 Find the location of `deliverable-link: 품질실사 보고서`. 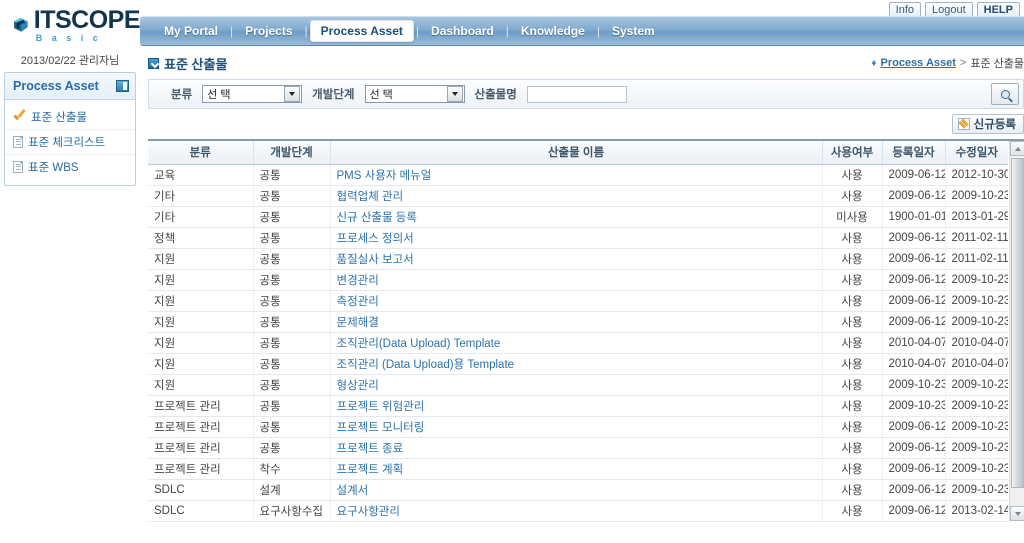

deliverable-link: 품질실사 보고서 is located at coordinates (375, 260).